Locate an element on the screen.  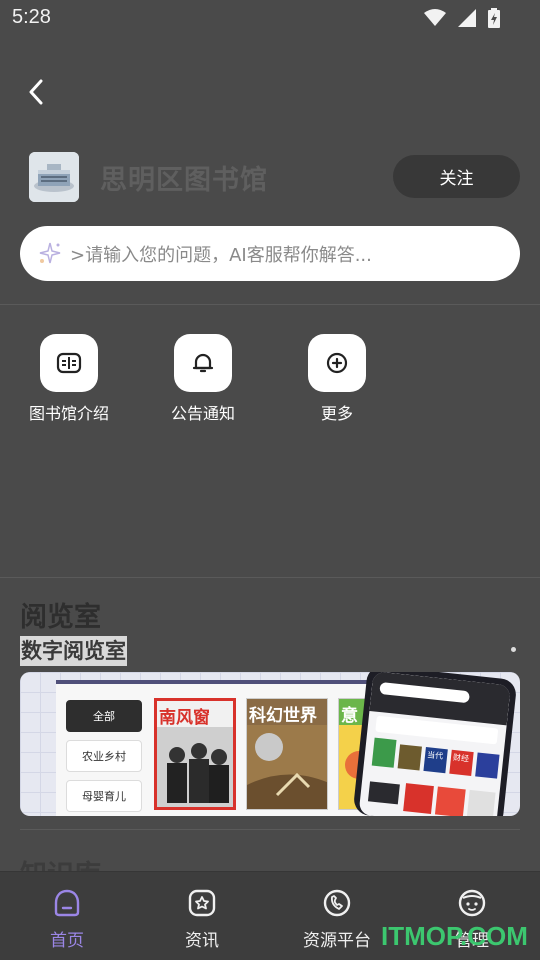
quick-action-more: 更多 is located at coordinates (337, 379).